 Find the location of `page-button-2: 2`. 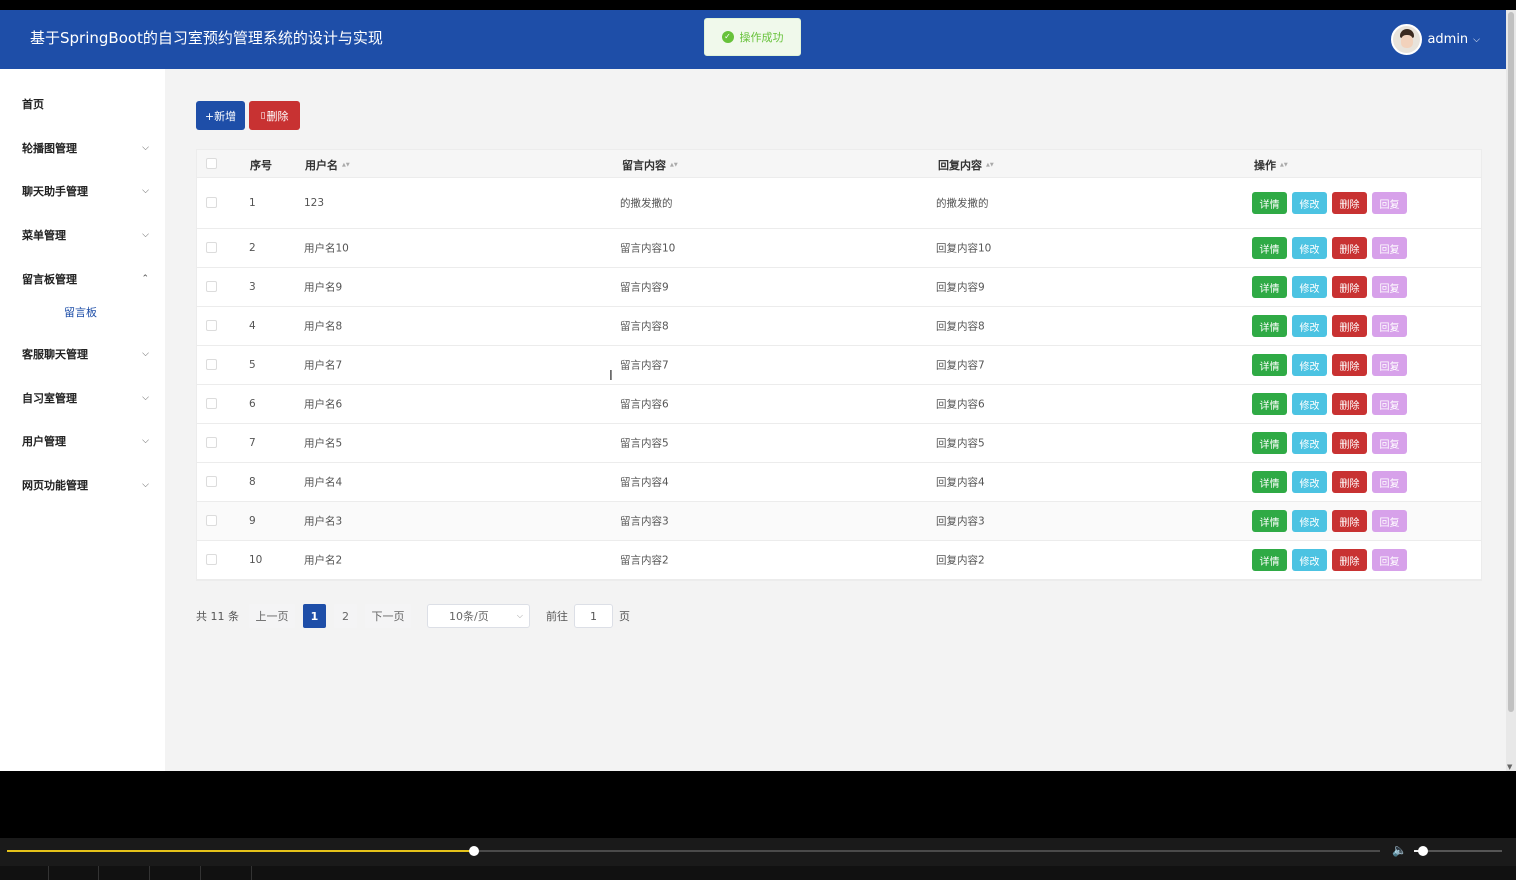

page-button-2: 2 is located at coordinates (345, 616).